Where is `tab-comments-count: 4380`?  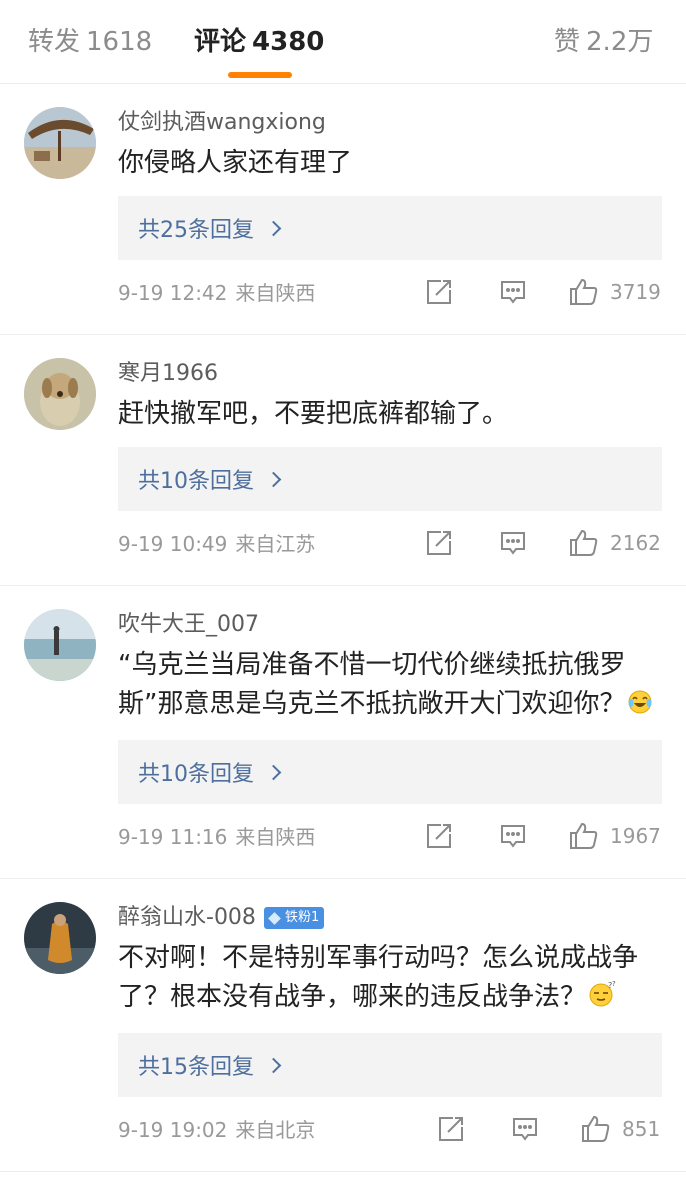 tab-comments-count: 4380 is located at coordinates (288, 42).